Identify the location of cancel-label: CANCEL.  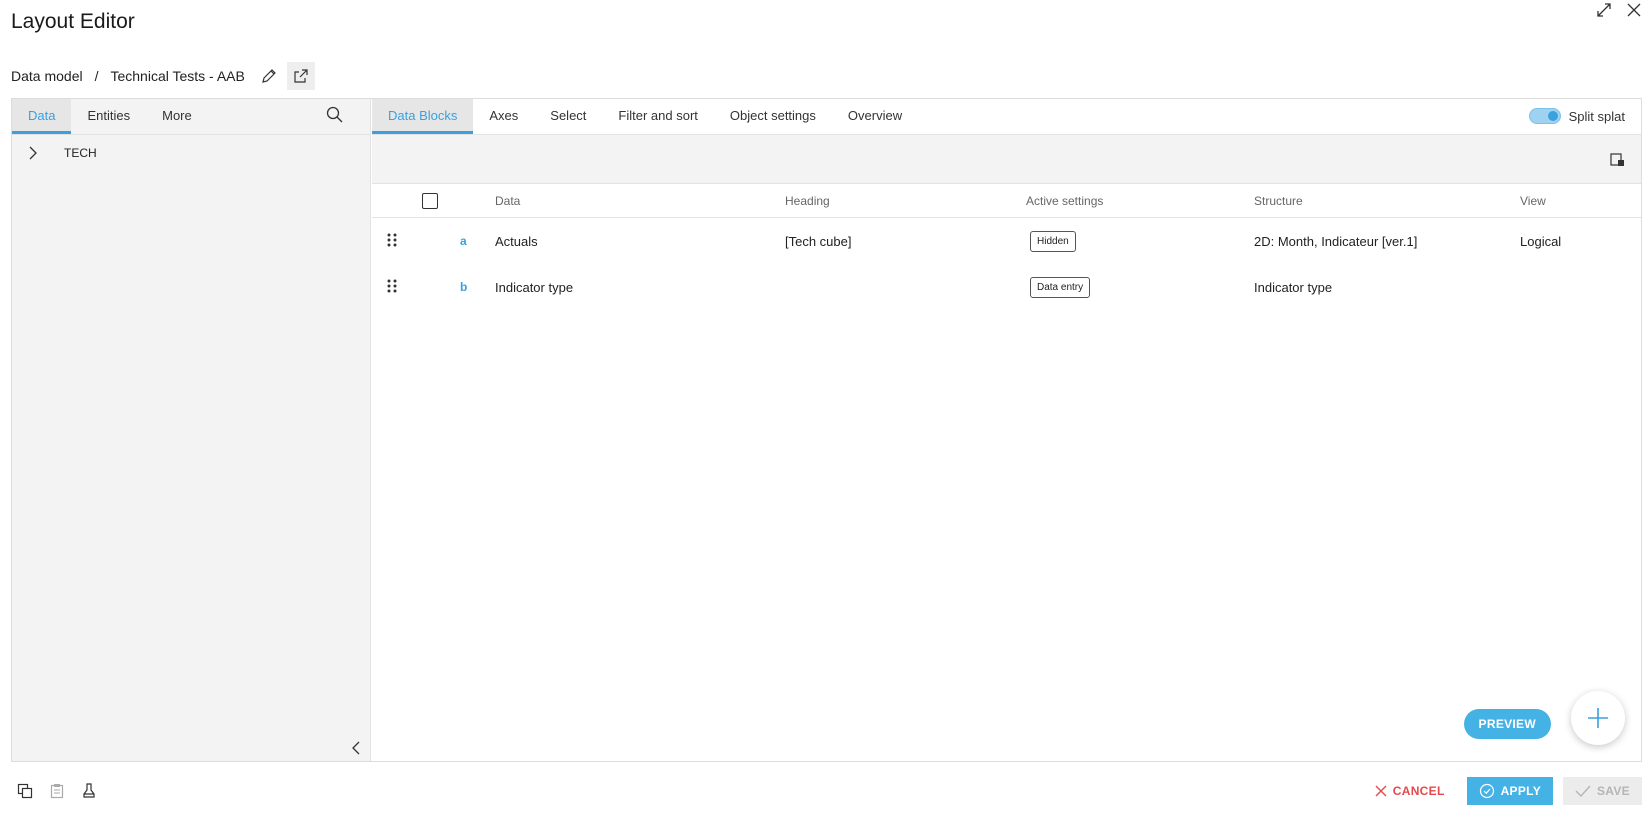
(1418, 791).